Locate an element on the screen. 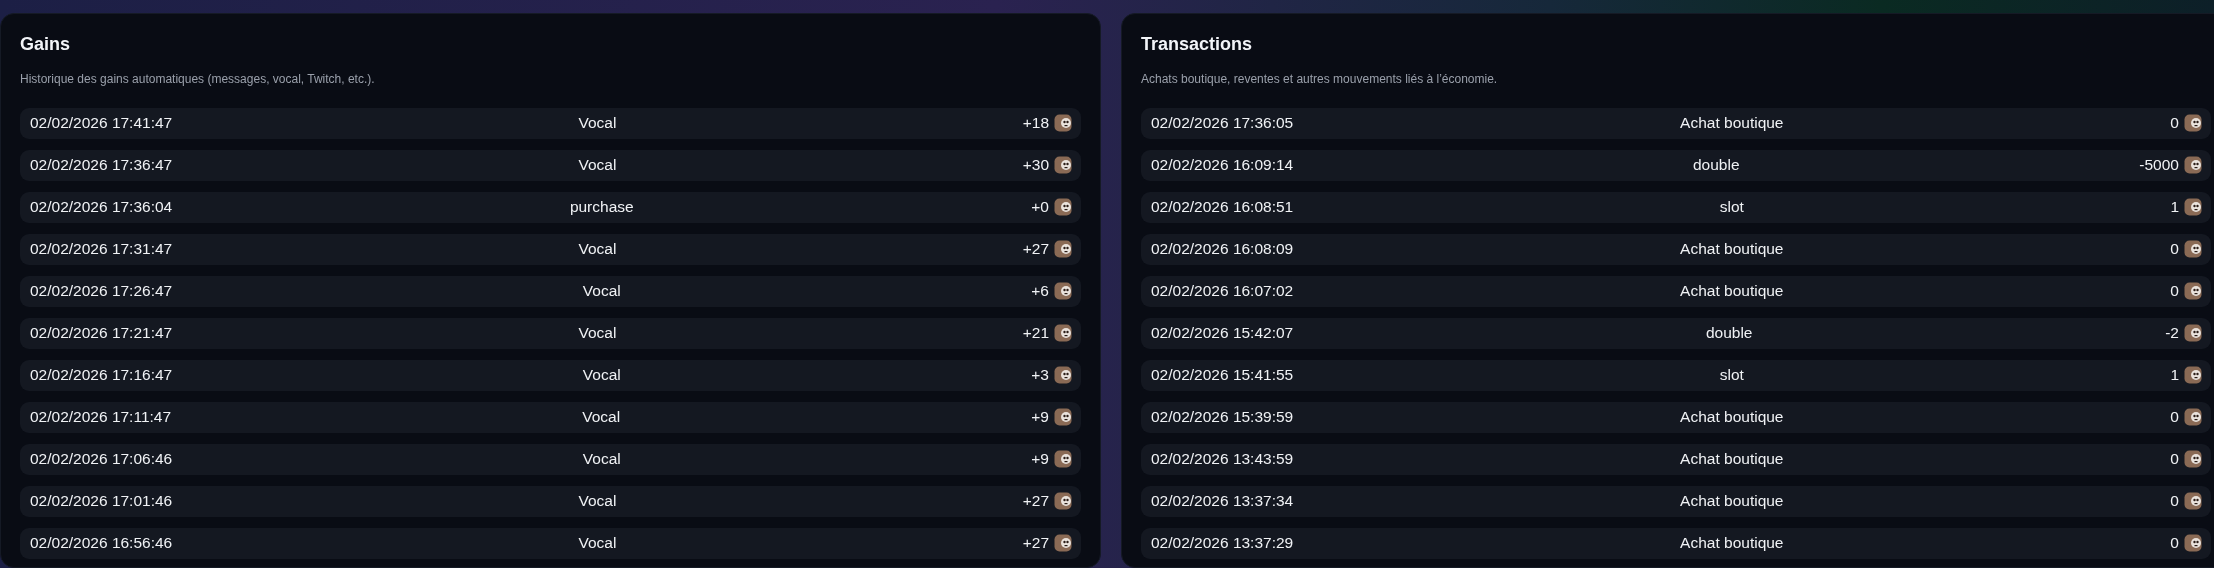 The image size is (2214, 568). panel-title: Transactions is located at coordinates (1197, 45).